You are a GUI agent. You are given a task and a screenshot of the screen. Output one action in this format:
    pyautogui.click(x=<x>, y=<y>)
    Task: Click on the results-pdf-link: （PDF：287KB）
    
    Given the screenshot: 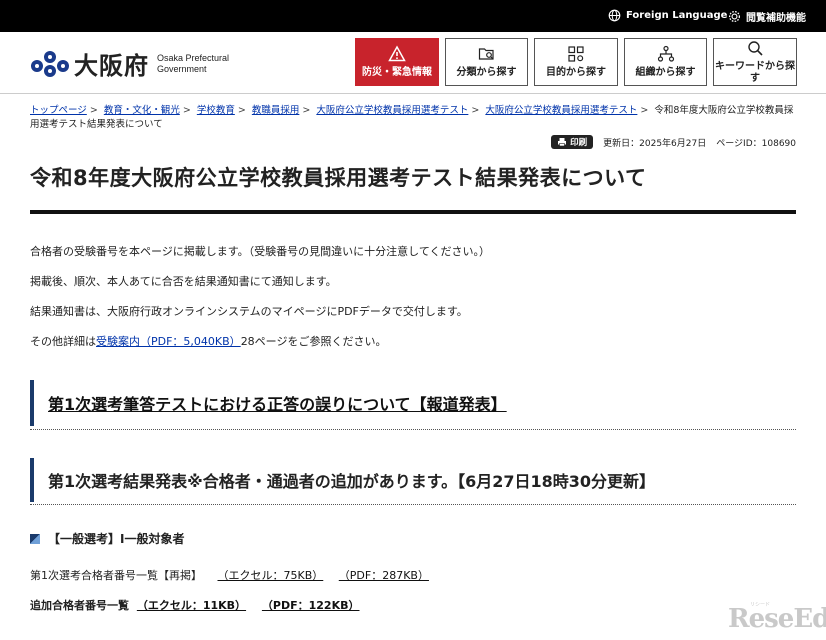 What is the action you would take?
    pyautogui.click(x=384, y=575)
    